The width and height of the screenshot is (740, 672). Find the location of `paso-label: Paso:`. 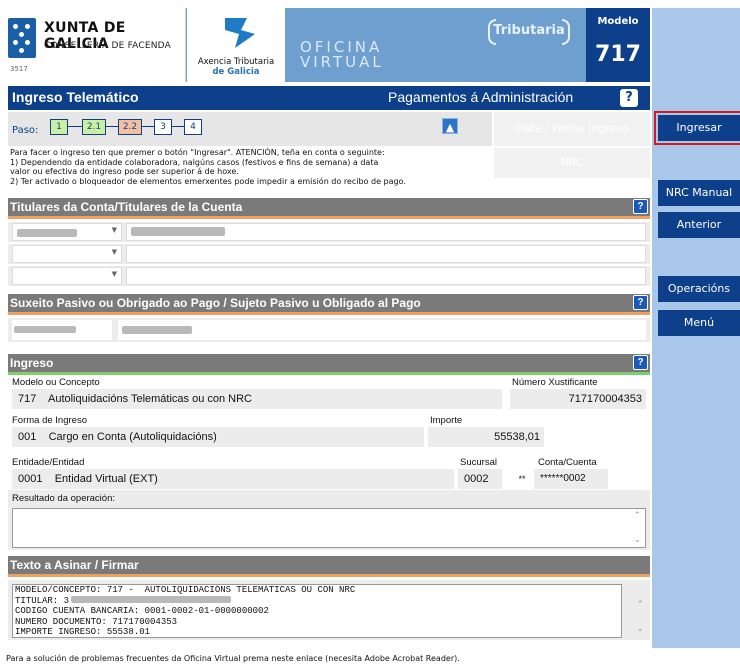

paso-label: Paso: is located at coordinates (25, 130).